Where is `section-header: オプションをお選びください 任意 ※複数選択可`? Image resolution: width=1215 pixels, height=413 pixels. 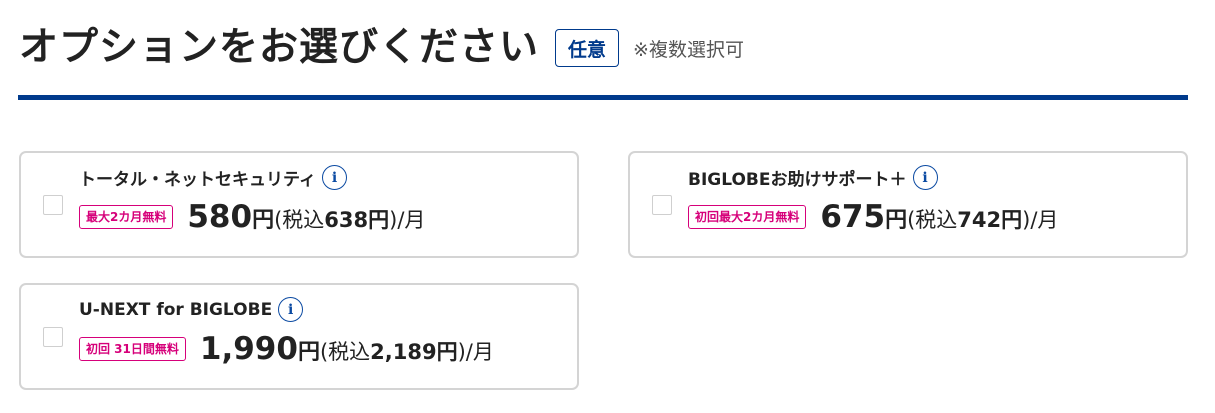
section-header: オプションをお選びください 任意 ※複数選択可 is located at coordinates (381, 48).